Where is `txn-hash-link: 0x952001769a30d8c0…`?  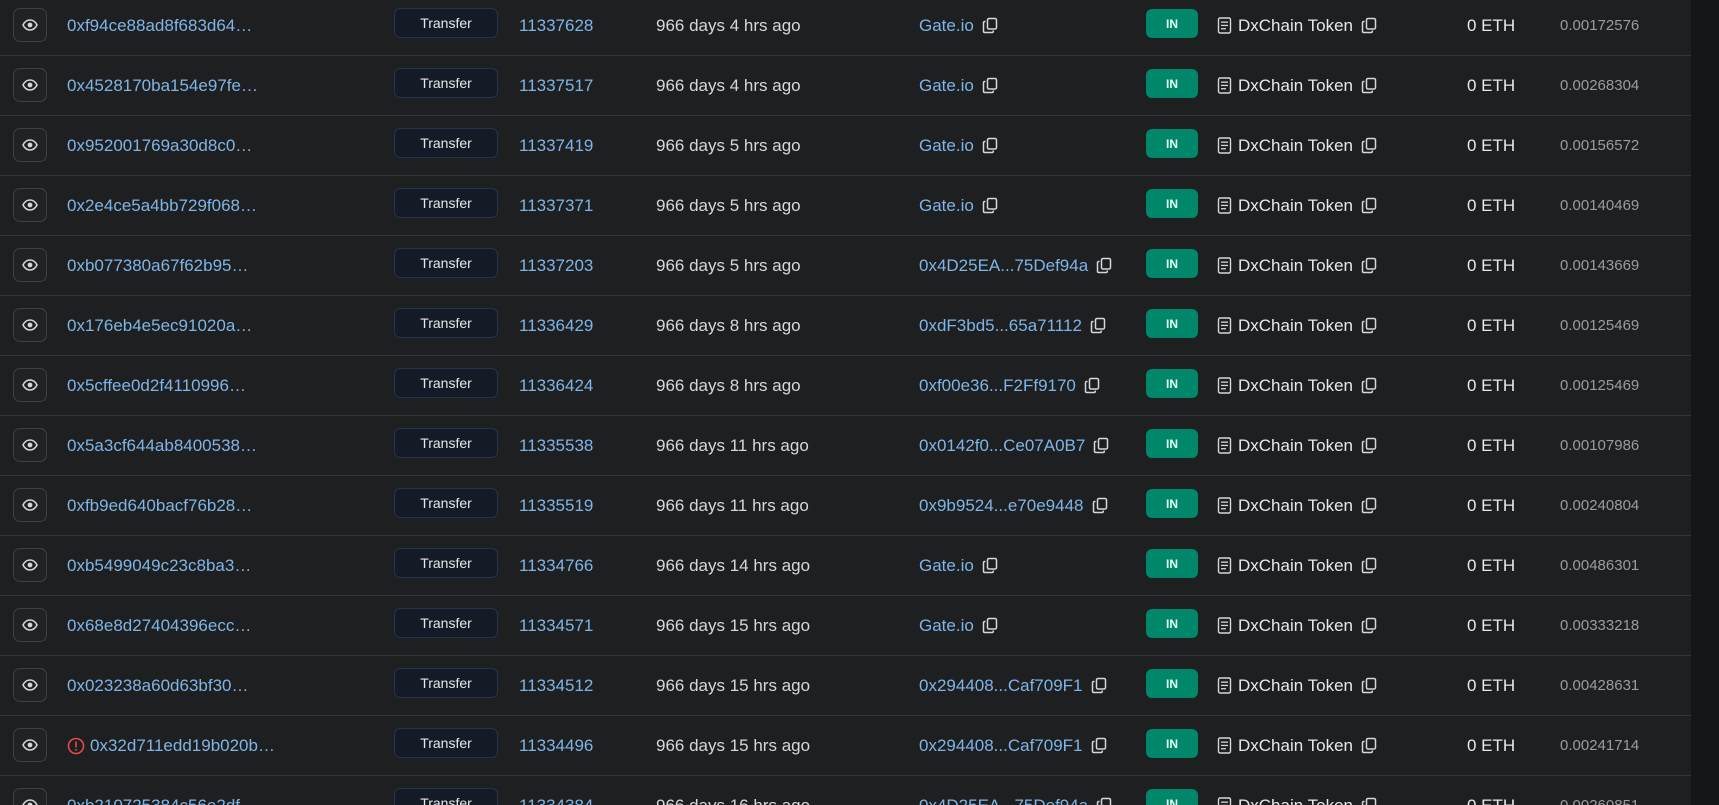
txn-hash-link: 0x952001769a30d8c0… is located at coordinates (159, 146).